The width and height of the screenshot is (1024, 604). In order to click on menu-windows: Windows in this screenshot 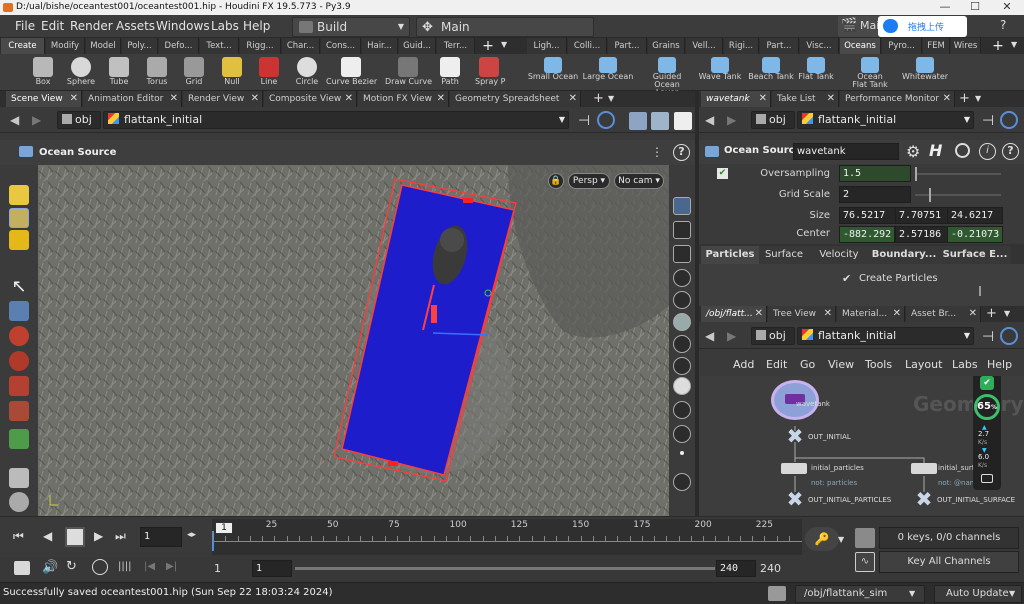, I will do `click(183, 26)`.